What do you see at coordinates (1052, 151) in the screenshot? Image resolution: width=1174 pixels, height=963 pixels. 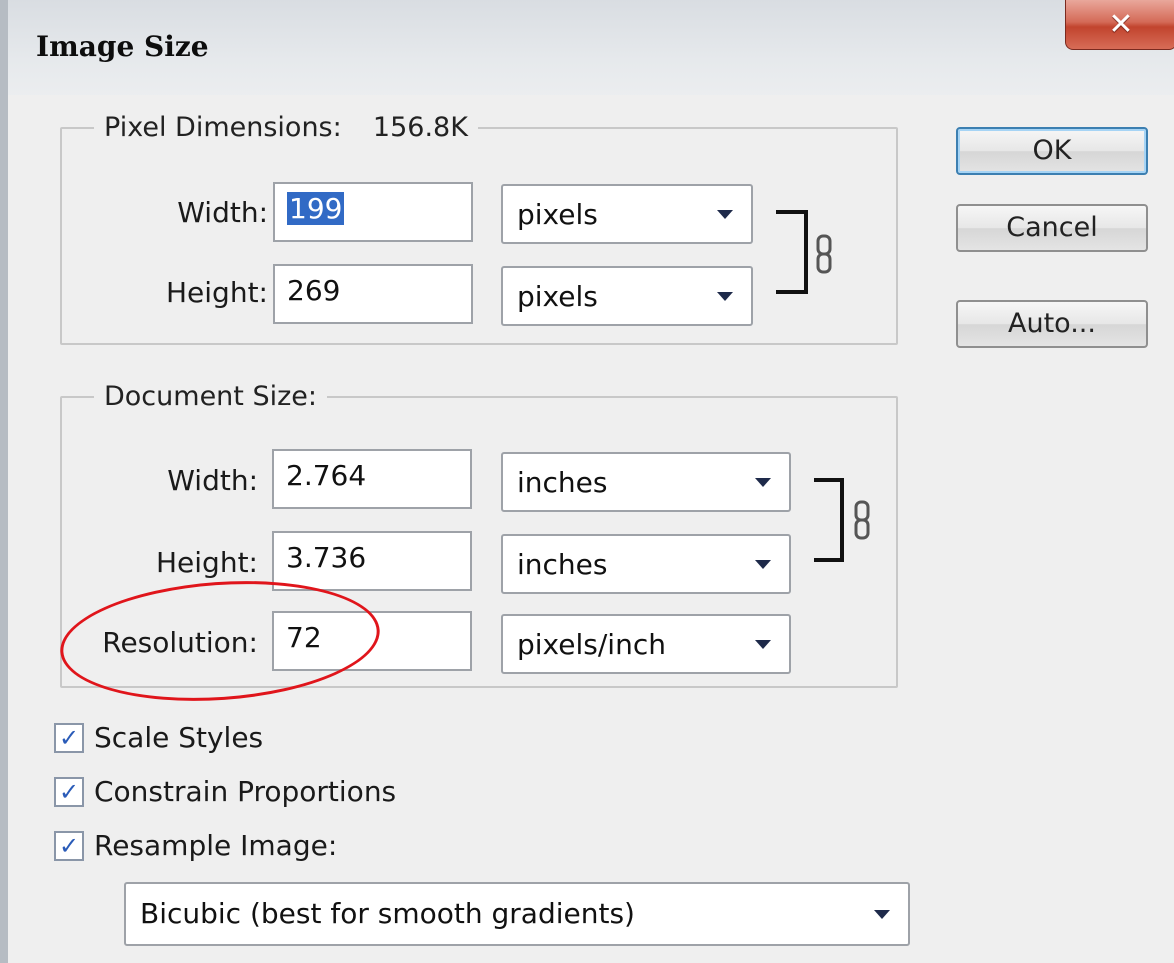 I see `ok-button: OK` at bounding box center [1052, 151].